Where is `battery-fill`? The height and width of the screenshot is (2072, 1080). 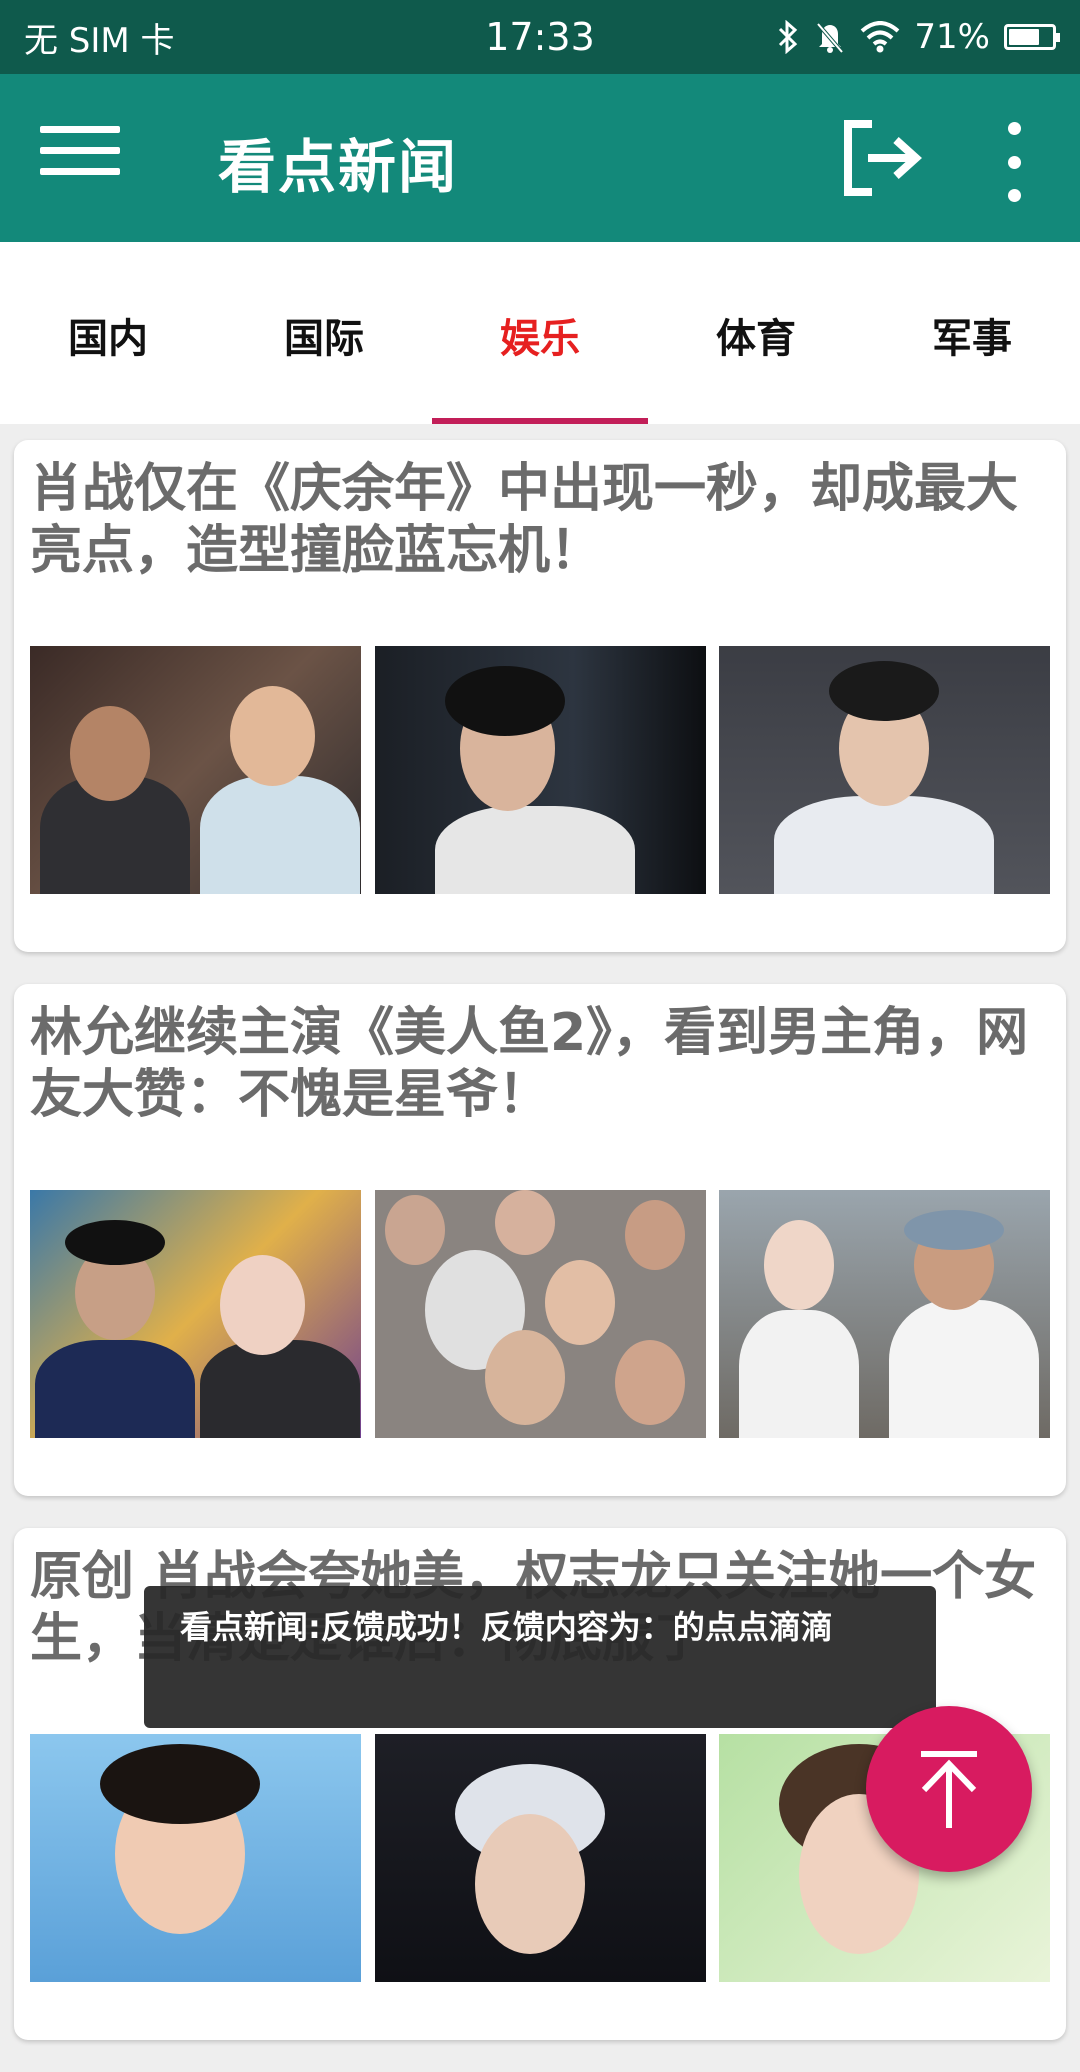
battery-fill is located at coordinates (1024, 37).